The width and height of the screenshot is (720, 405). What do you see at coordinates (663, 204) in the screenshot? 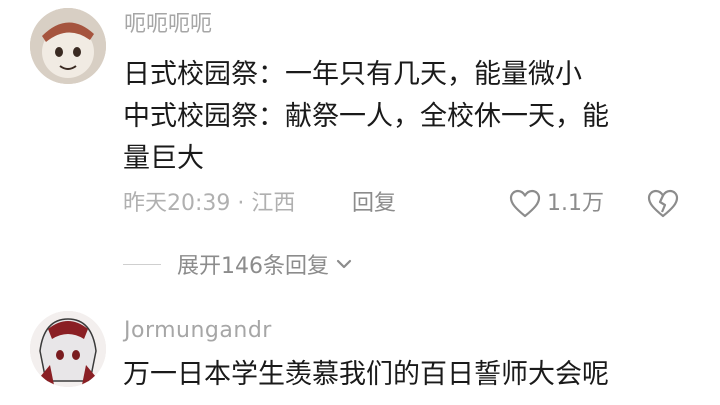
I see `broken-heart-icon` at bounding box center [663, 204].